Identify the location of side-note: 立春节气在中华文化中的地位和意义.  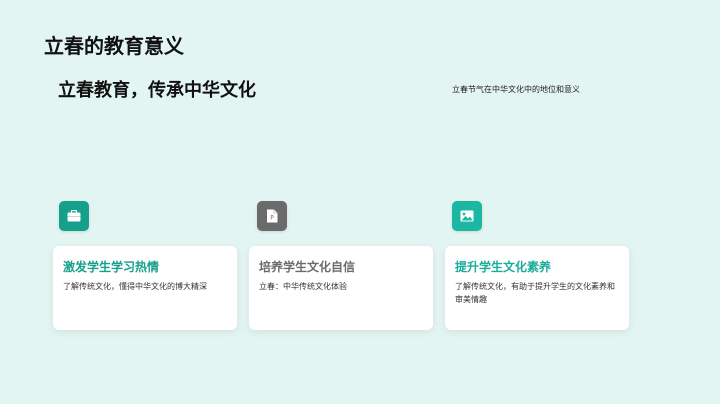
(516, 89).